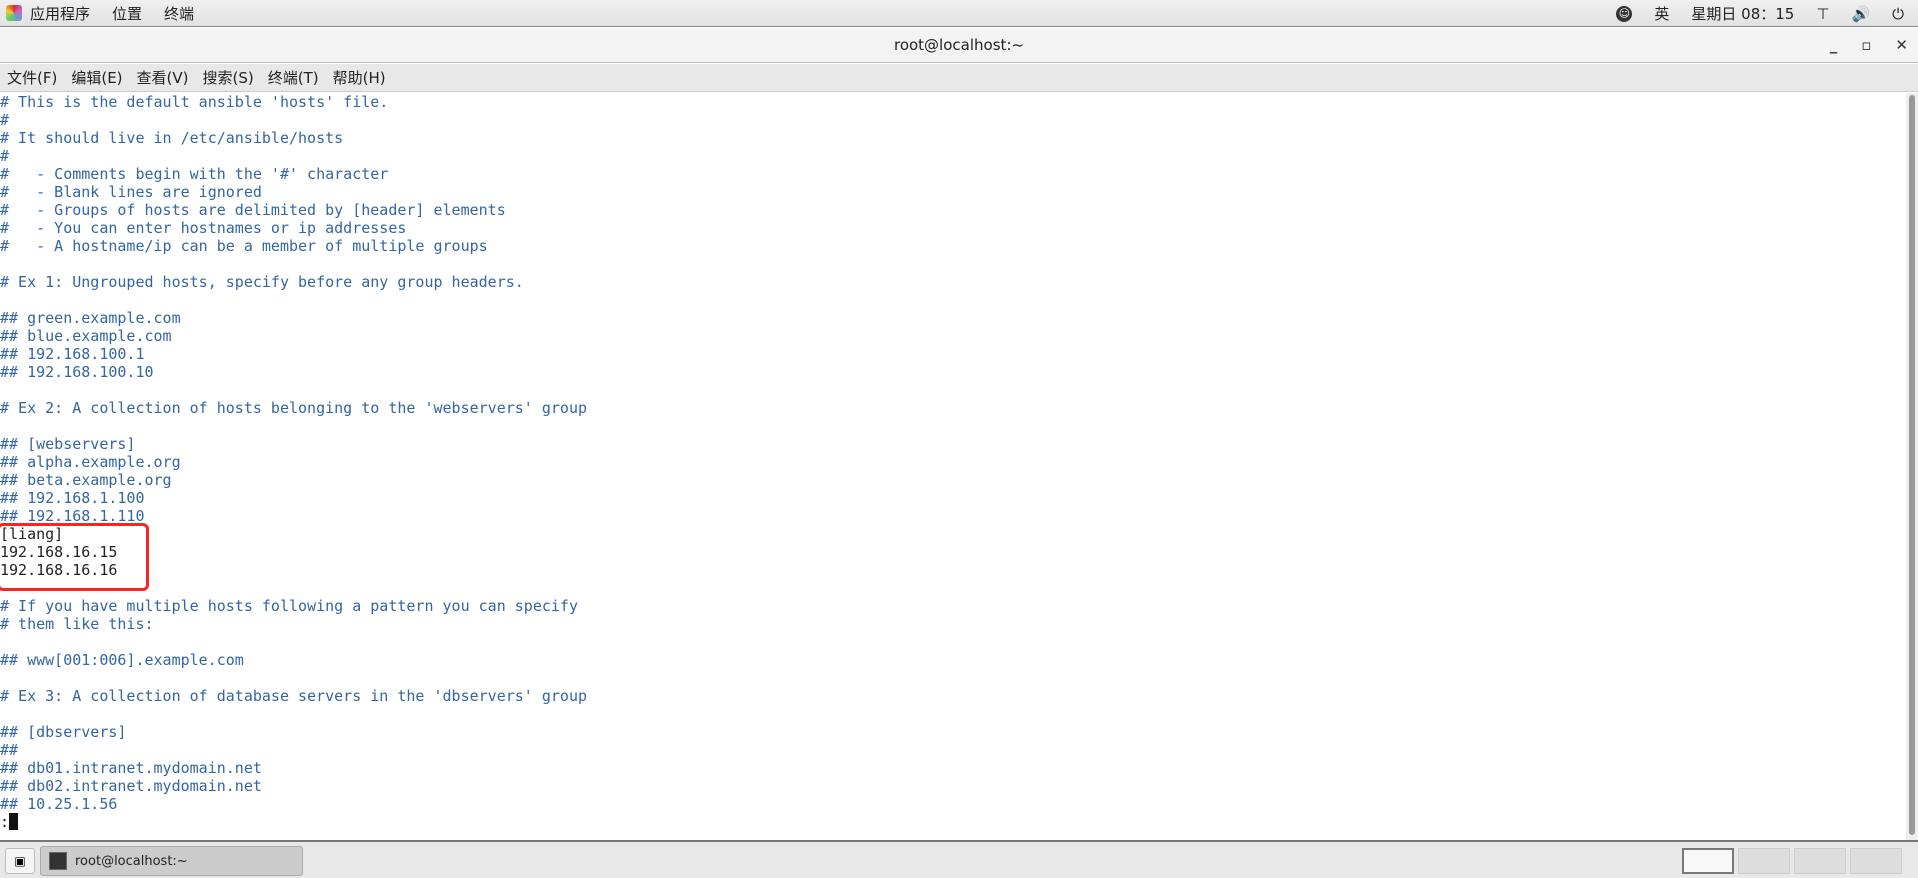  I want to click on clock: 星期日 08：15, so click(1742, 13).